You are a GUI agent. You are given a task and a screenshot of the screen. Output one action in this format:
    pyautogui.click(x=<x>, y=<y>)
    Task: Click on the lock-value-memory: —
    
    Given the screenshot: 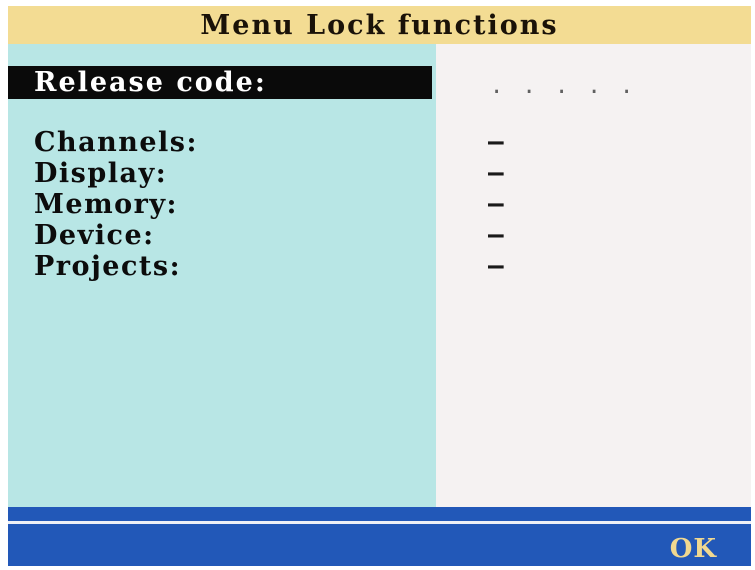 What is the action you would take?
    pyautogui.click(x=496, y=204)
    